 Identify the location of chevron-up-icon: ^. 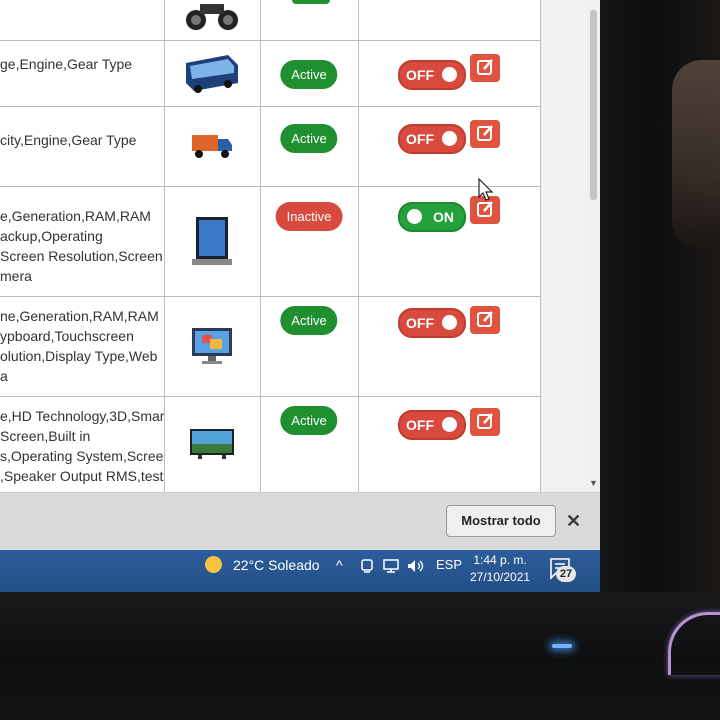
(339, 565).